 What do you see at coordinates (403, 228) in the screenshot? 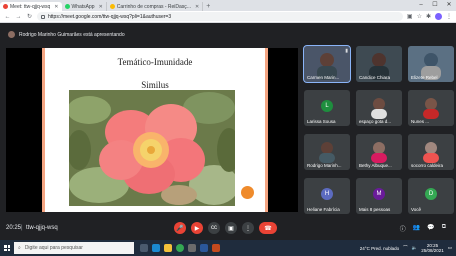
I see `info-icon: ⓘ` at bounding box center [403, 228].